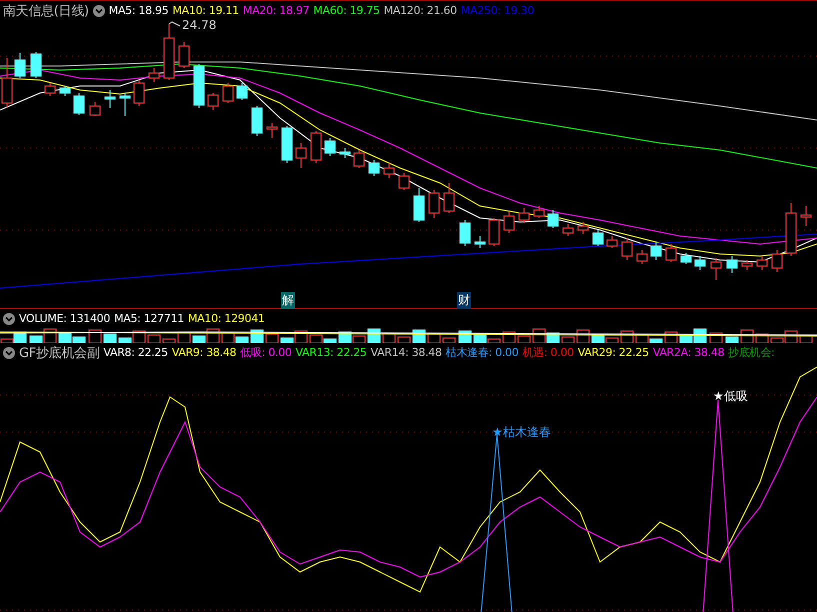  What do you see at coordinates (138, 10) in the screenshot?
I see `legend-value: MA5: 18.95` at bounding box center [138, 10].